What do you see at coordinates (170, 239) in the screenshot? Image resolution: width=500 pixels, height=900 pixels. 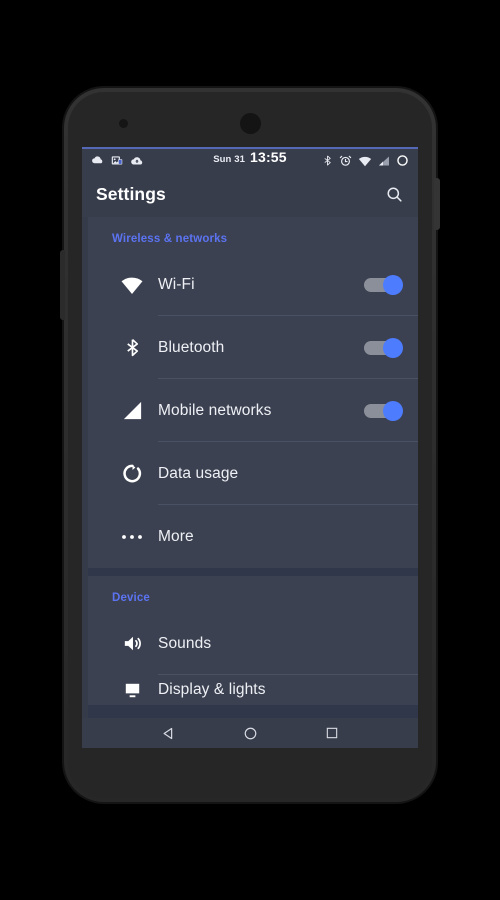 I see `section-header-wireless: Wireless & networks` at bounding box center [170, 239].